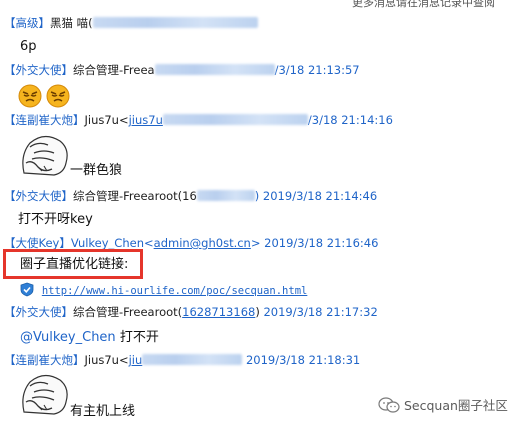 This screenshot has height=427, width=517. What do you see at coordinates (303, 360) in the screenshot?
I see `message-time: 2019/3/18 21:18:31` at bounding box center [303, 360].